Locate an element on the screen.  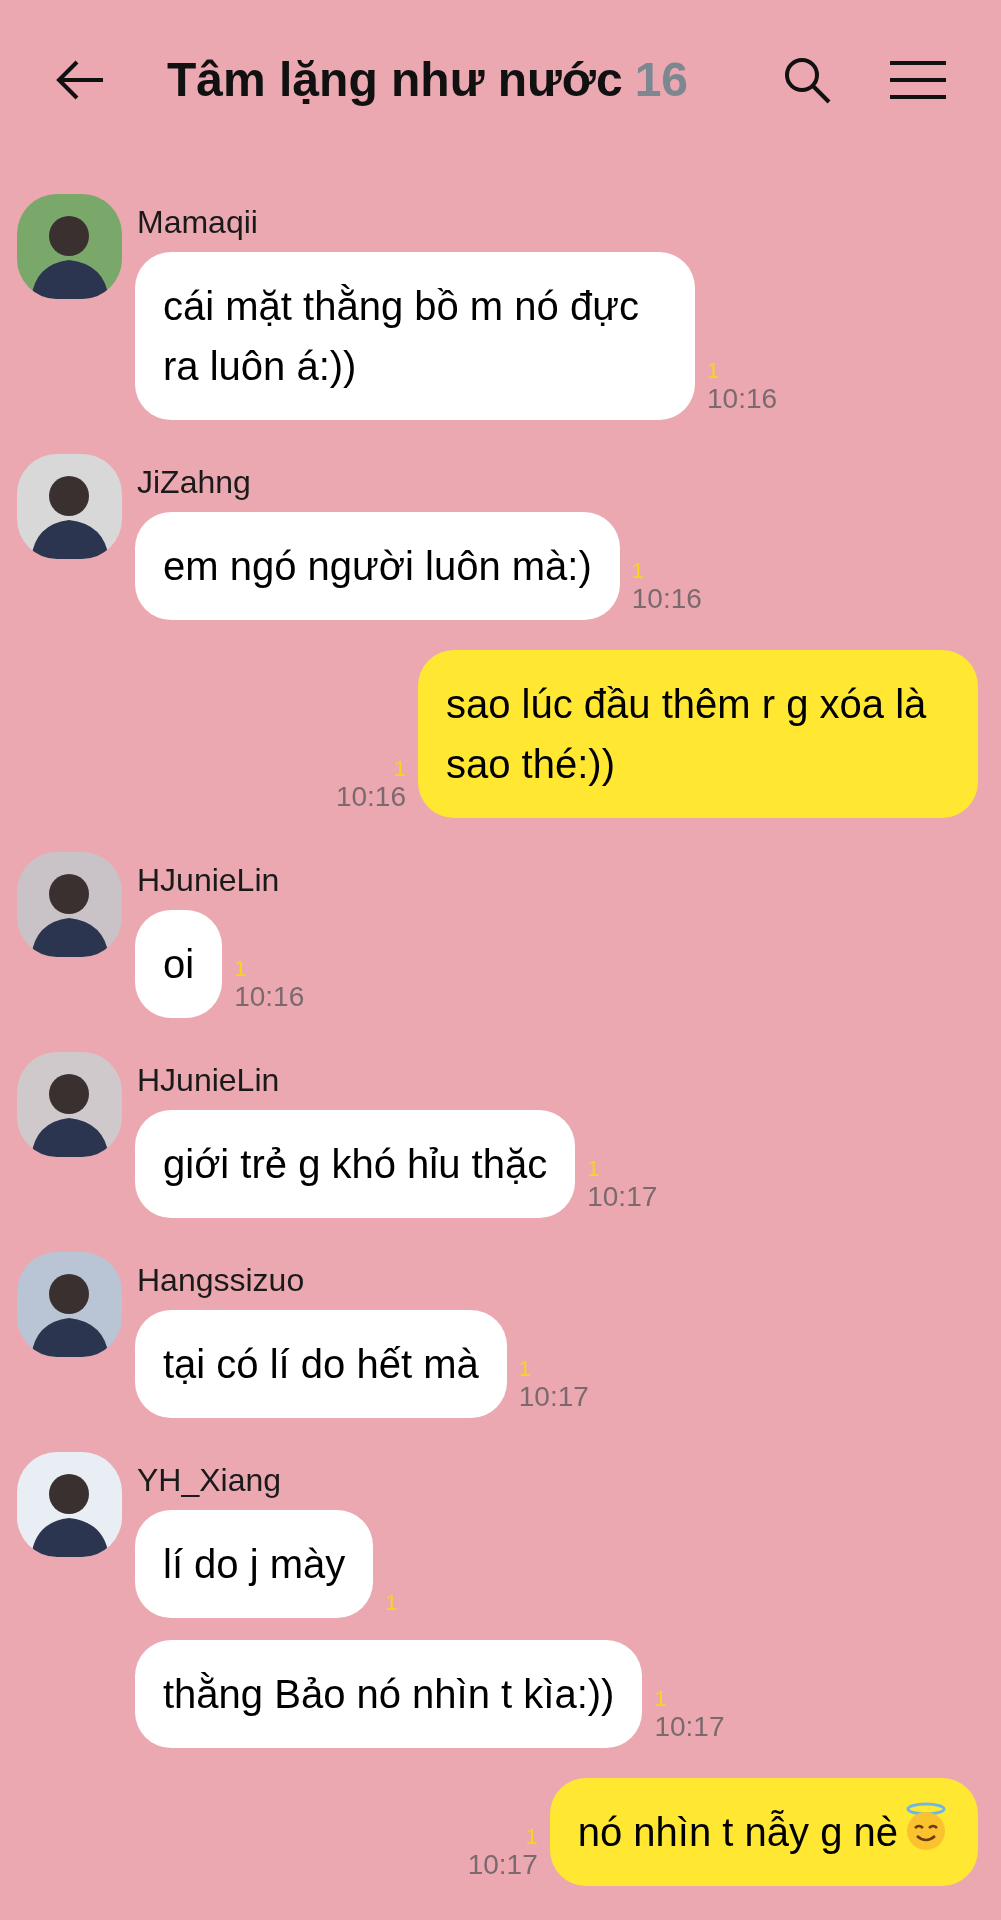
member-count: 16 is located at coordinates (661, 80).